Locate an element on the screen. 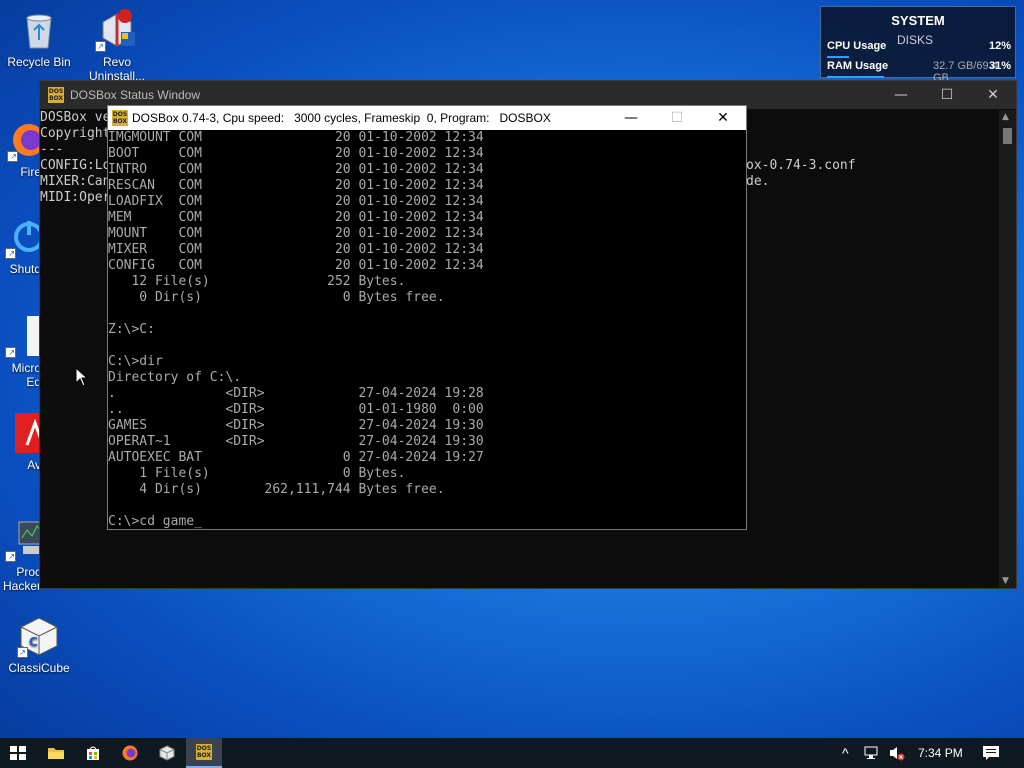  dos-screen-line: RESCAN COM 20 01-10-2002 12:34 is located at coordinates (296, 185).